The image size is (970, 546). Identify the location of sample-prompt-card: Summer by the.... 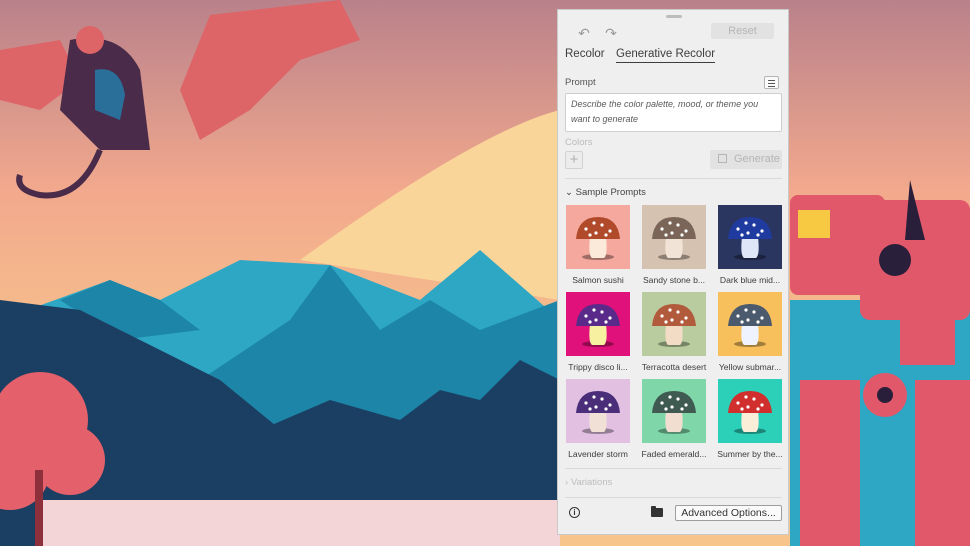
(750, 419).